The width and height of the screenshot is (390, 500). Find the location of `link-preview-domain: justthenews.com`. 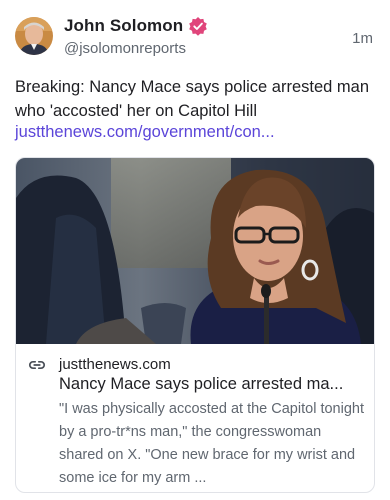

link-preview-domain: justthenews.com is located at coordinates (115, 364).